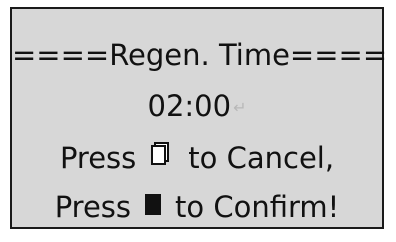 Image resolution: width=396 pixels, height=242 pixels. Describe the element at coordinates (189, 106) in the screenshot. I see `regen-time-value: 02:00` at that location.